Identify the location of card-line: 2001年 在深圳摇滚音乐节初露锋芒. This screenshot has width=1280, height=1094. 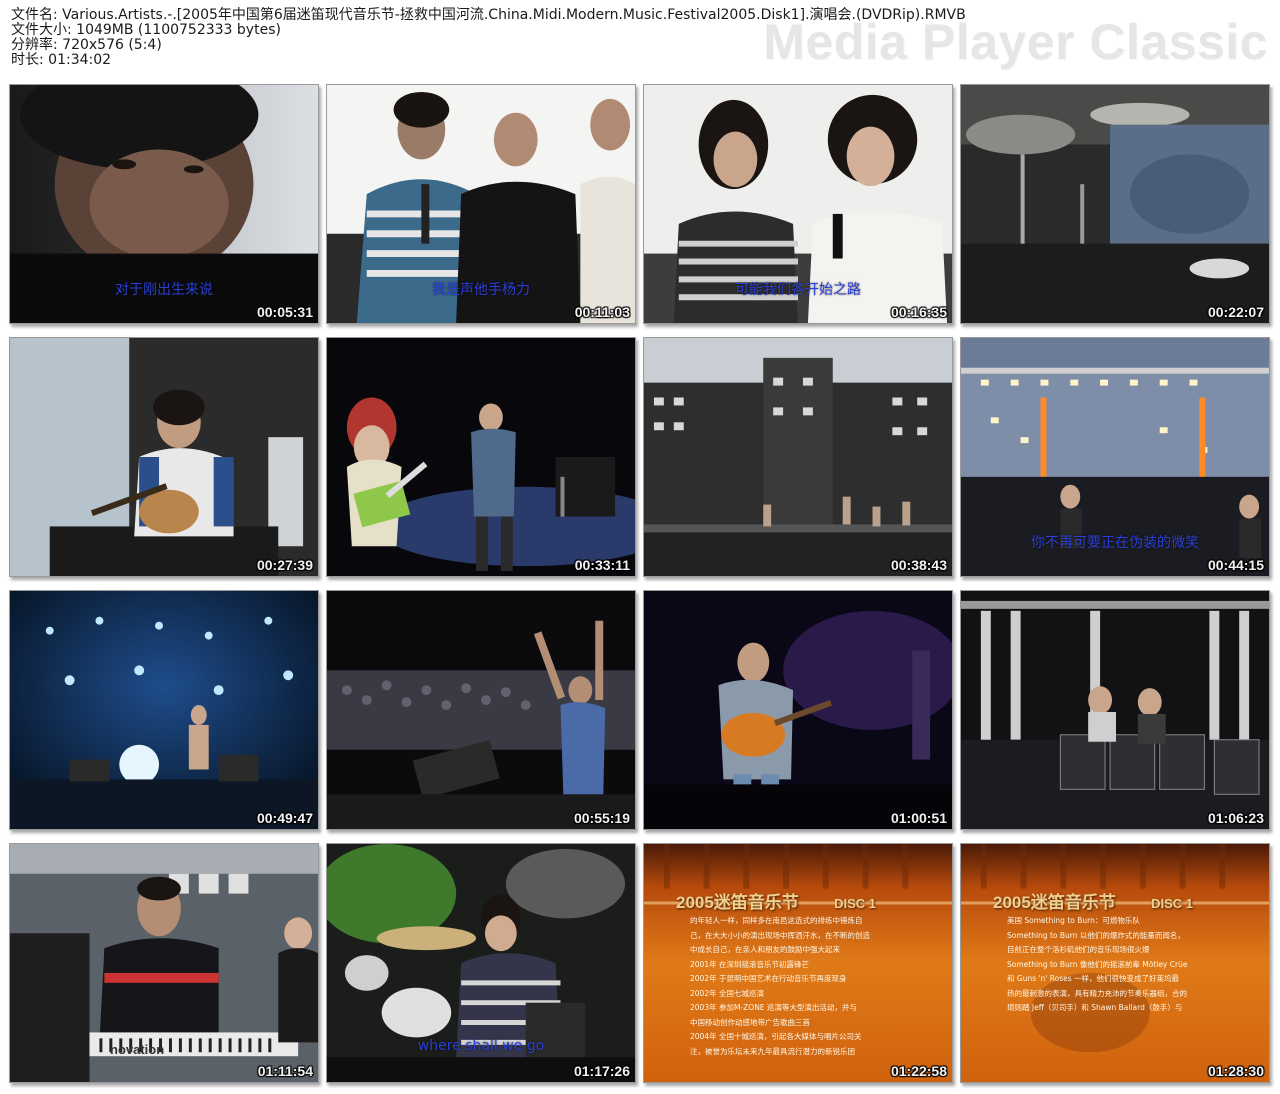
(749, 964).